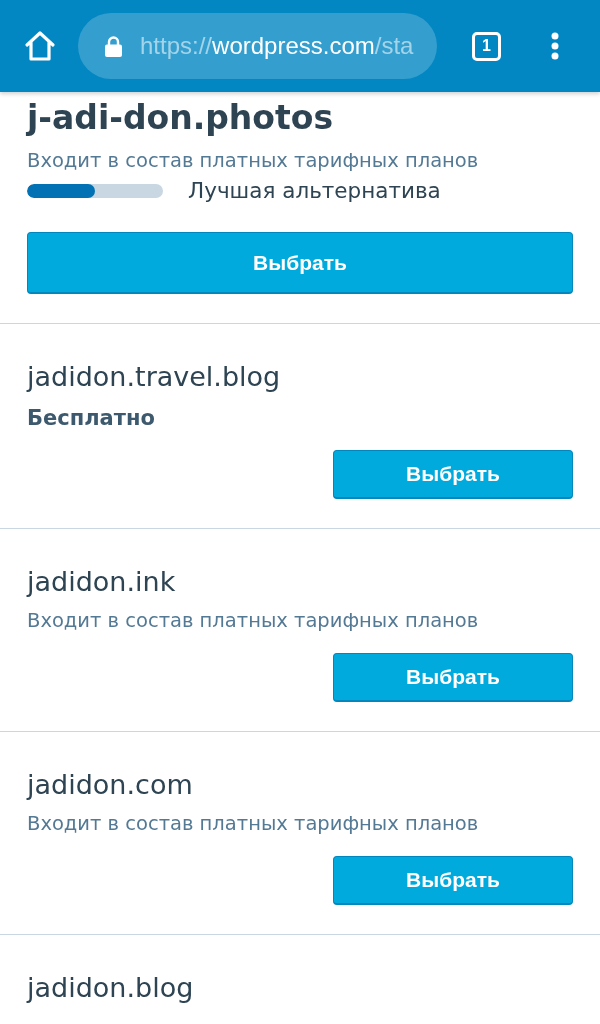  What do you see at coordinates (101, 582) in the screenshot?
I see `domain-name: jadidon.ink` at bounding box center [101, 582].